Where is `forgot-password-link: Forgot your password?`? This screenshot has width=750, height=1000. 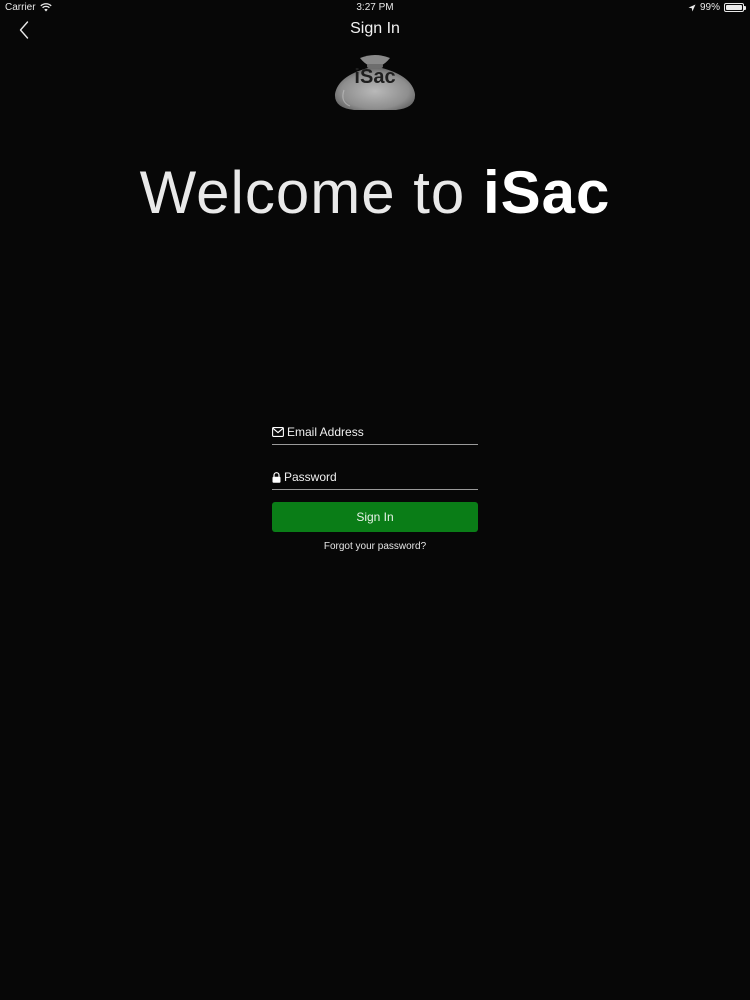
forgot-password-link: Forgot your password? is located at coordinates (375, 546).